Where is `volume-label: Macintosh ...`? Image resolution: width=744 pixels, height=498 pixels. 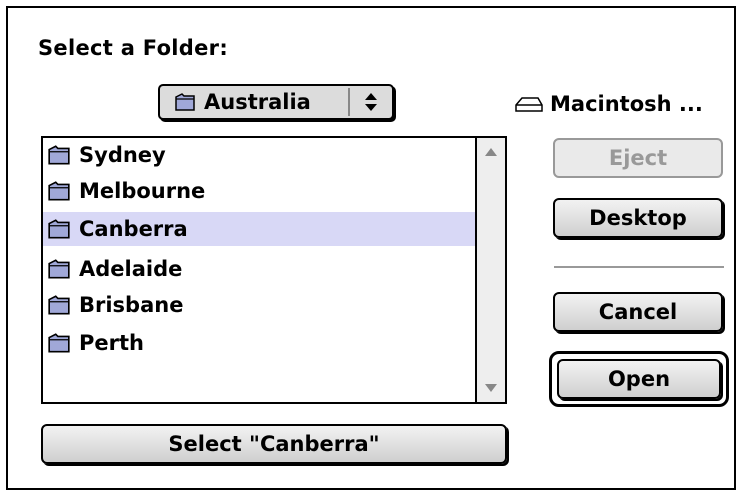 volume-label: Macintosh ... is located at coordinates (608, 104).